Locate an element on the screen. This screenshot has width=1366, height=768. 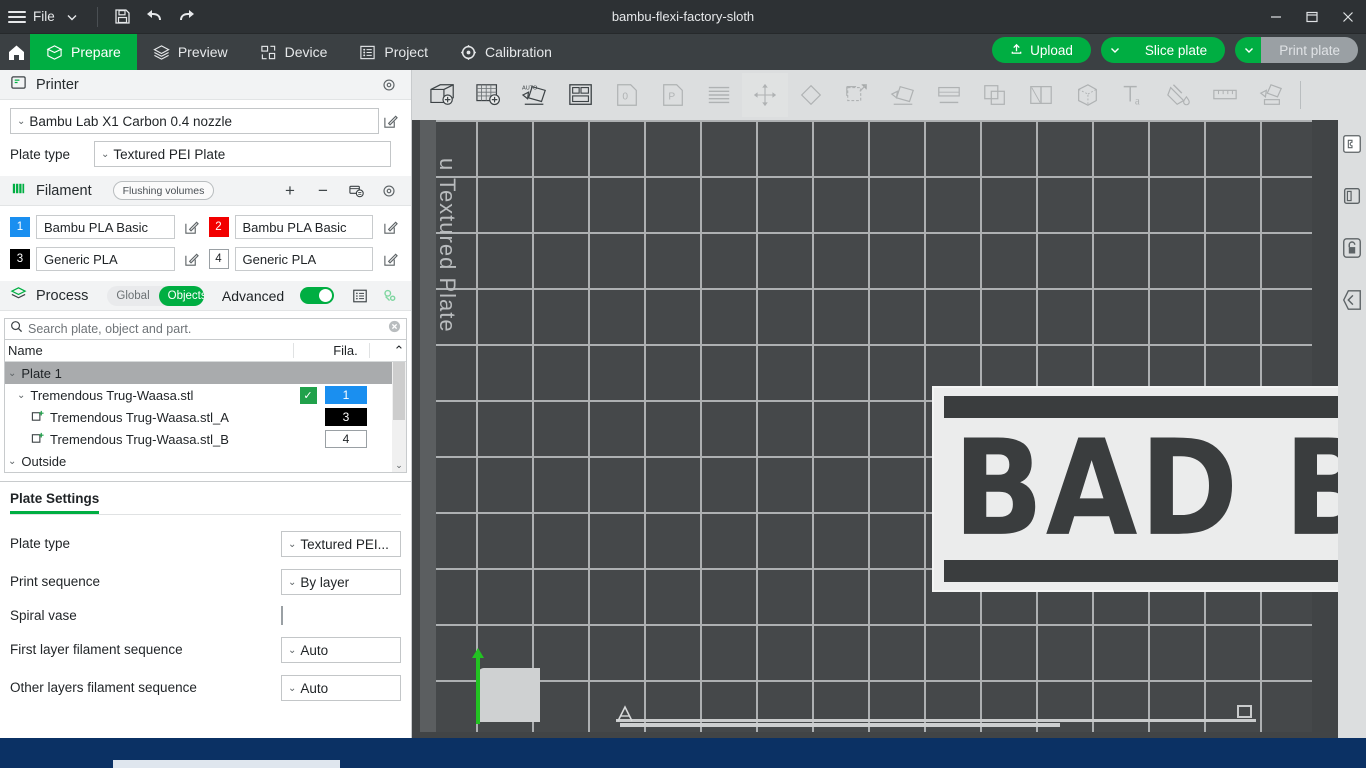
auto-arrange-icon: AUTO is located at coordinates (535, 95).